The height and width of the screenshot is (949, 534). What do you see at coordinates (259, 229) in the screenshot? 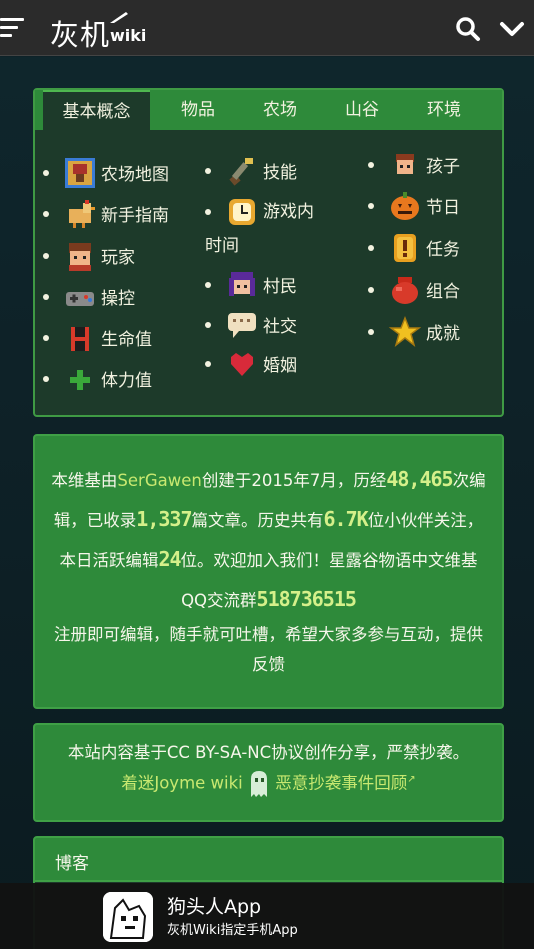
I see `item-label: 游戏内时间` at bounding box center [259, 229].